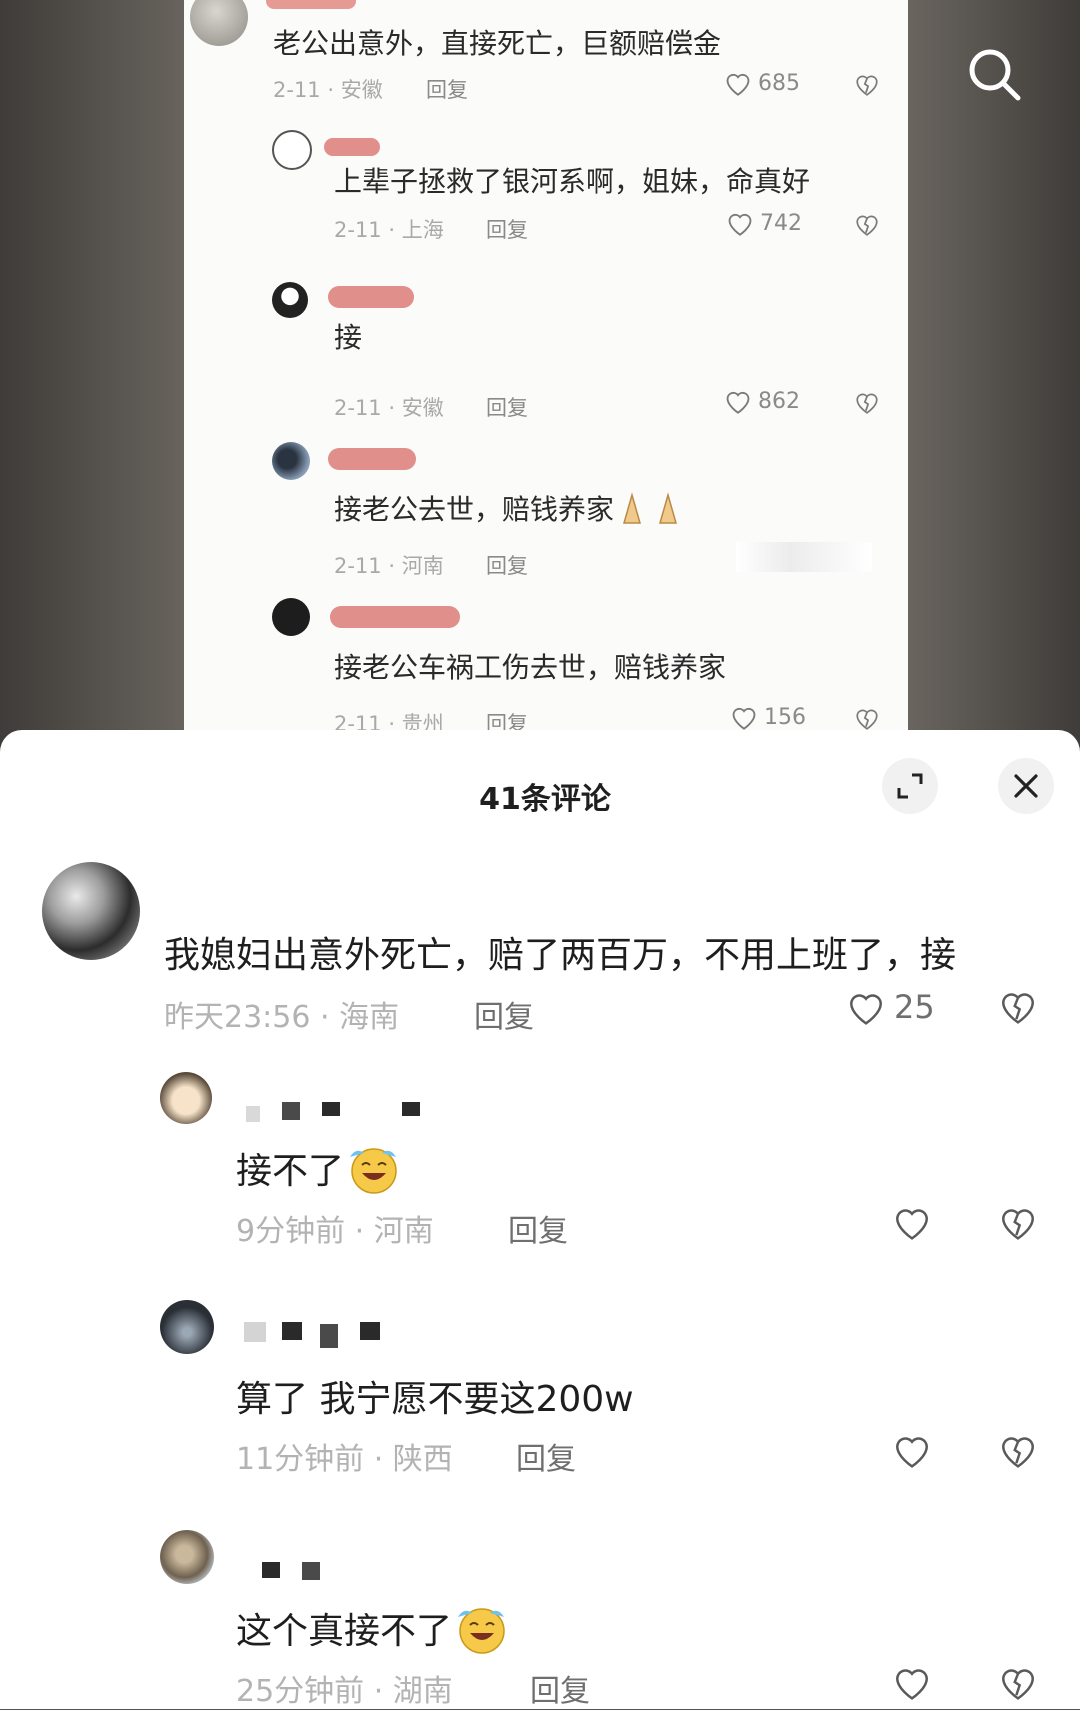 The image size is (1080, 1710). I want to click on close-icon, so click(1026, 786).